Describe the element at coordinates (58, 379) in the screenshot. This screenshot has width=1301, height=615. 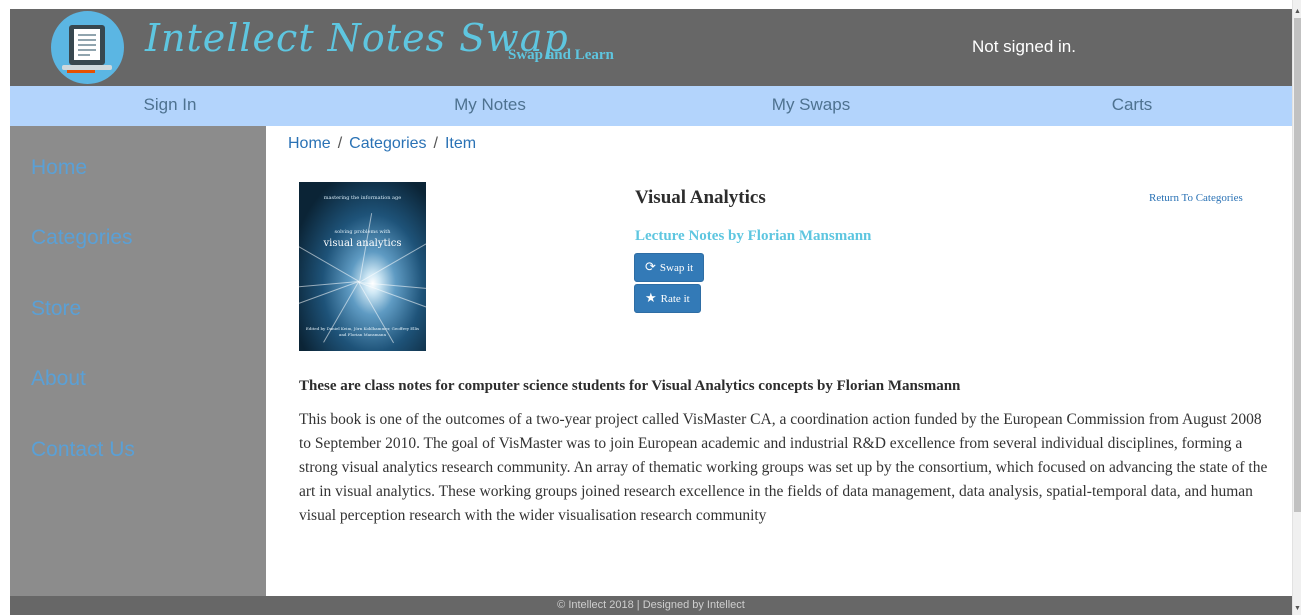
I see `sidebar-item-about: About` at that location.